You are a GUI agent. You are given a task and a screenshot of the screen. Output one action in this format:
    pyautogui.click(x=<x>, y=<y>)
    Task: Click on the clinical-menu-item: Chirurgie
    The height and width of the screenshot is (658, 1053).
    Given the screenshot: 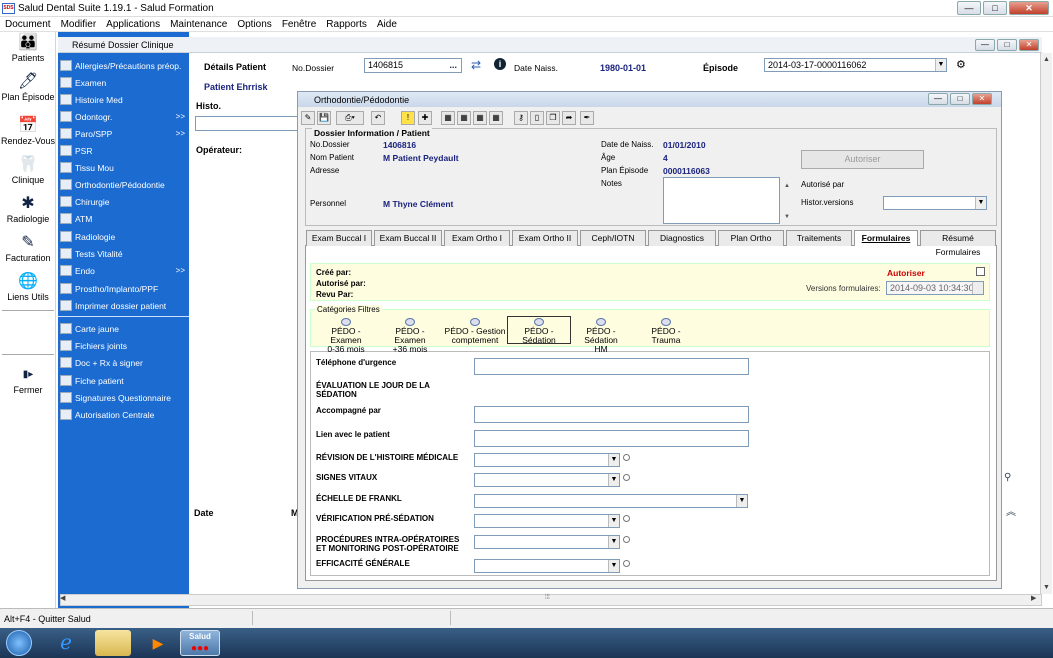 What is the action you would take?
    pyautogui.click(x=123, y=201)
    